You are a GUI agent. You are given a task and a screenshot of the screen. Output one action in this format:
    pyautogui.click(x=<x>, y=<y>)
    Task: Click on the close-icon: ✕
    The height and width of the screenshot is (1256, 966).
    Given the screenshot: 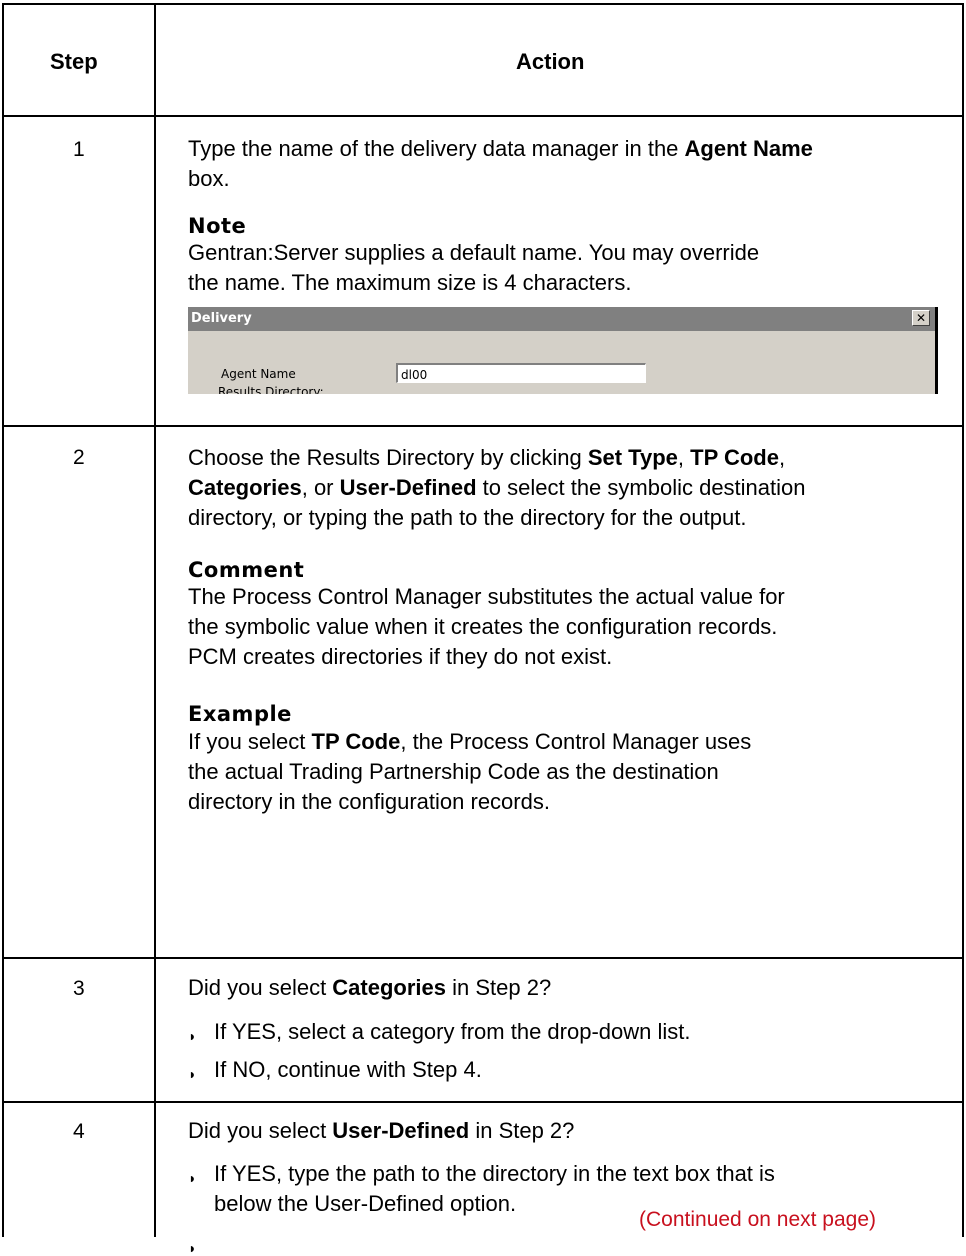 What is the action you would take?
    pyautogui.click(x=921, y=318)
    